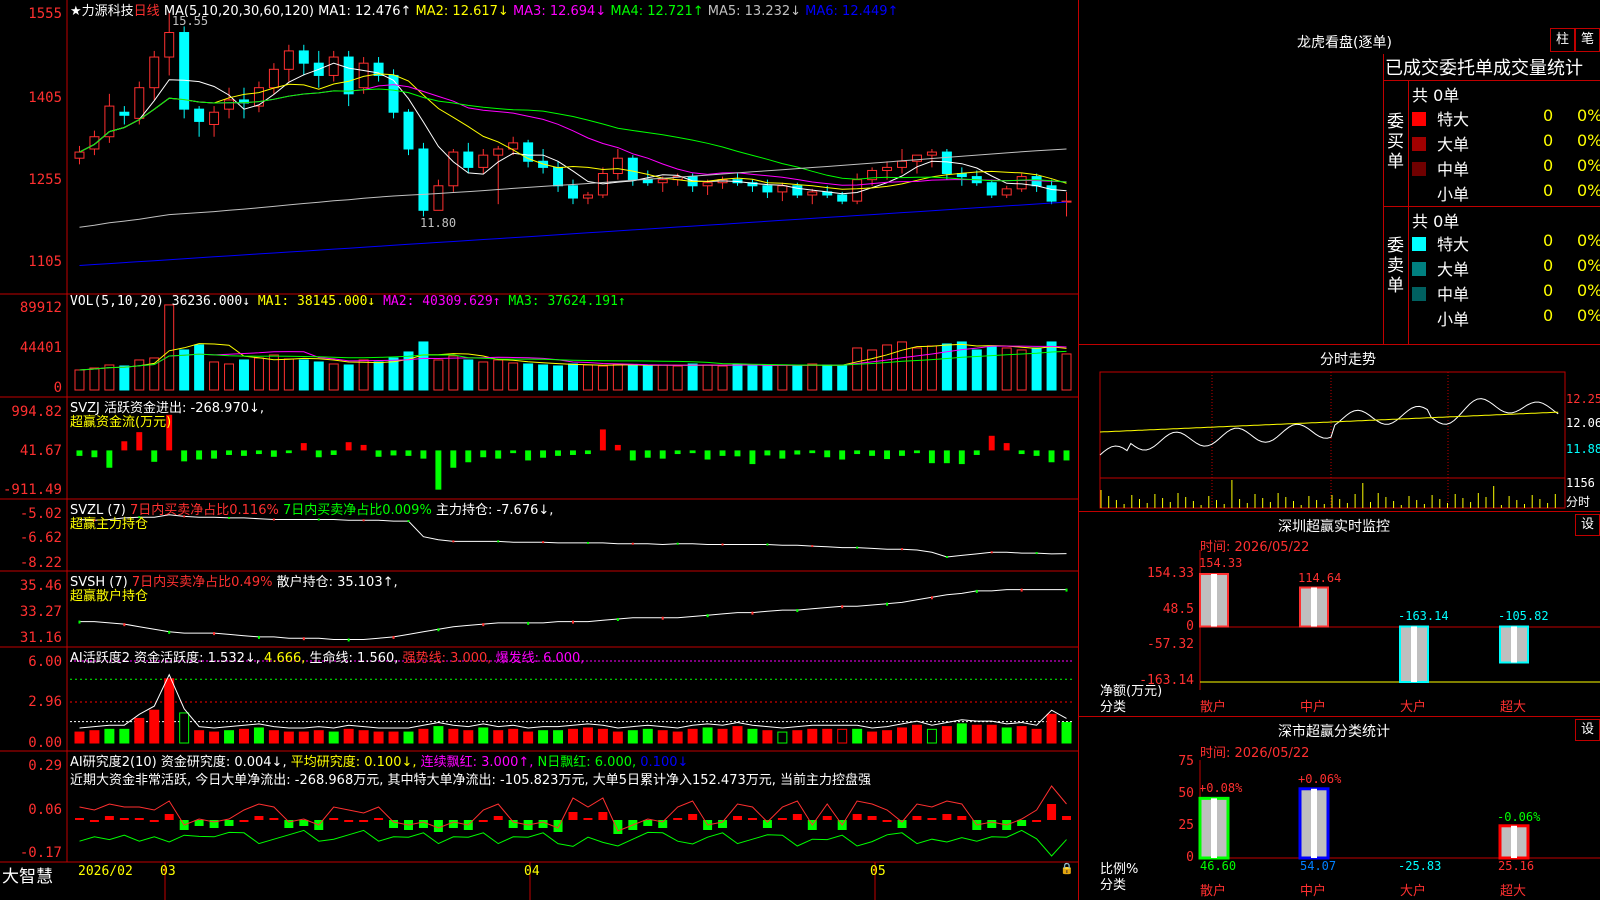 The height and width of the screenshot is (900, 1600). What do you see at coordinates (40, 638) in the screenshot?
I see `svsh-axis-label: 31.16` at bounding box center [40, 638].